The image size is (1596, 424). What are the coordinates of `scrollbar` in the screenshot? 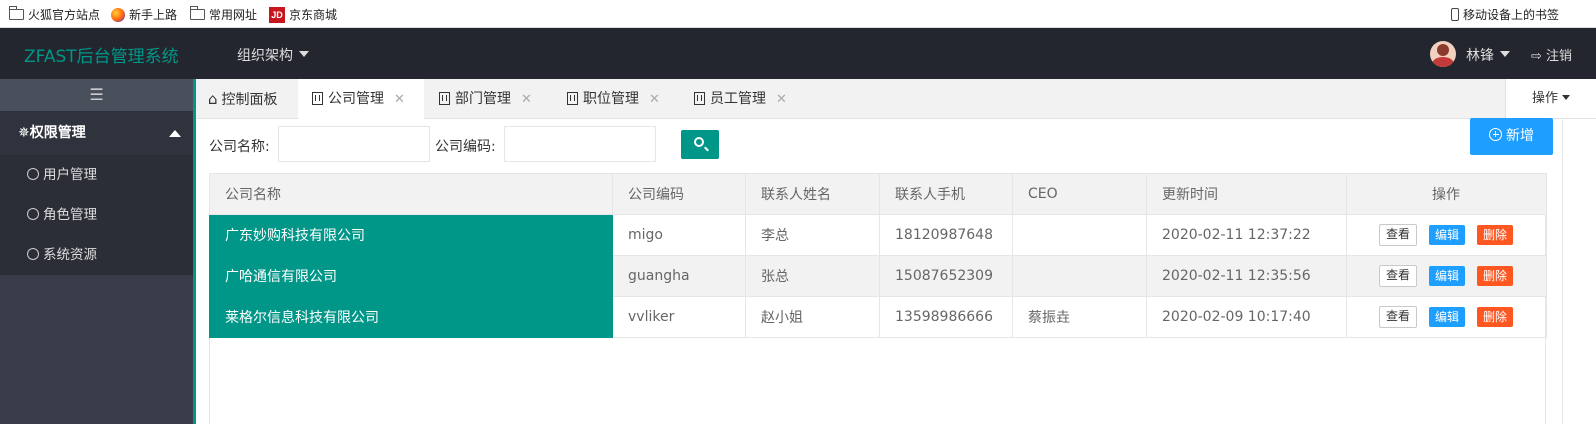 It's located at (1579, 271).